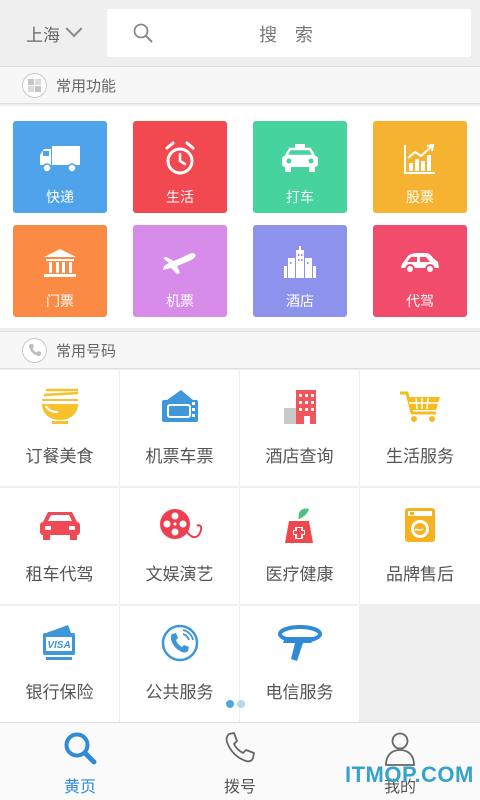  I want to click on nav-yellow-pages: 黄页, so click(80, 761).